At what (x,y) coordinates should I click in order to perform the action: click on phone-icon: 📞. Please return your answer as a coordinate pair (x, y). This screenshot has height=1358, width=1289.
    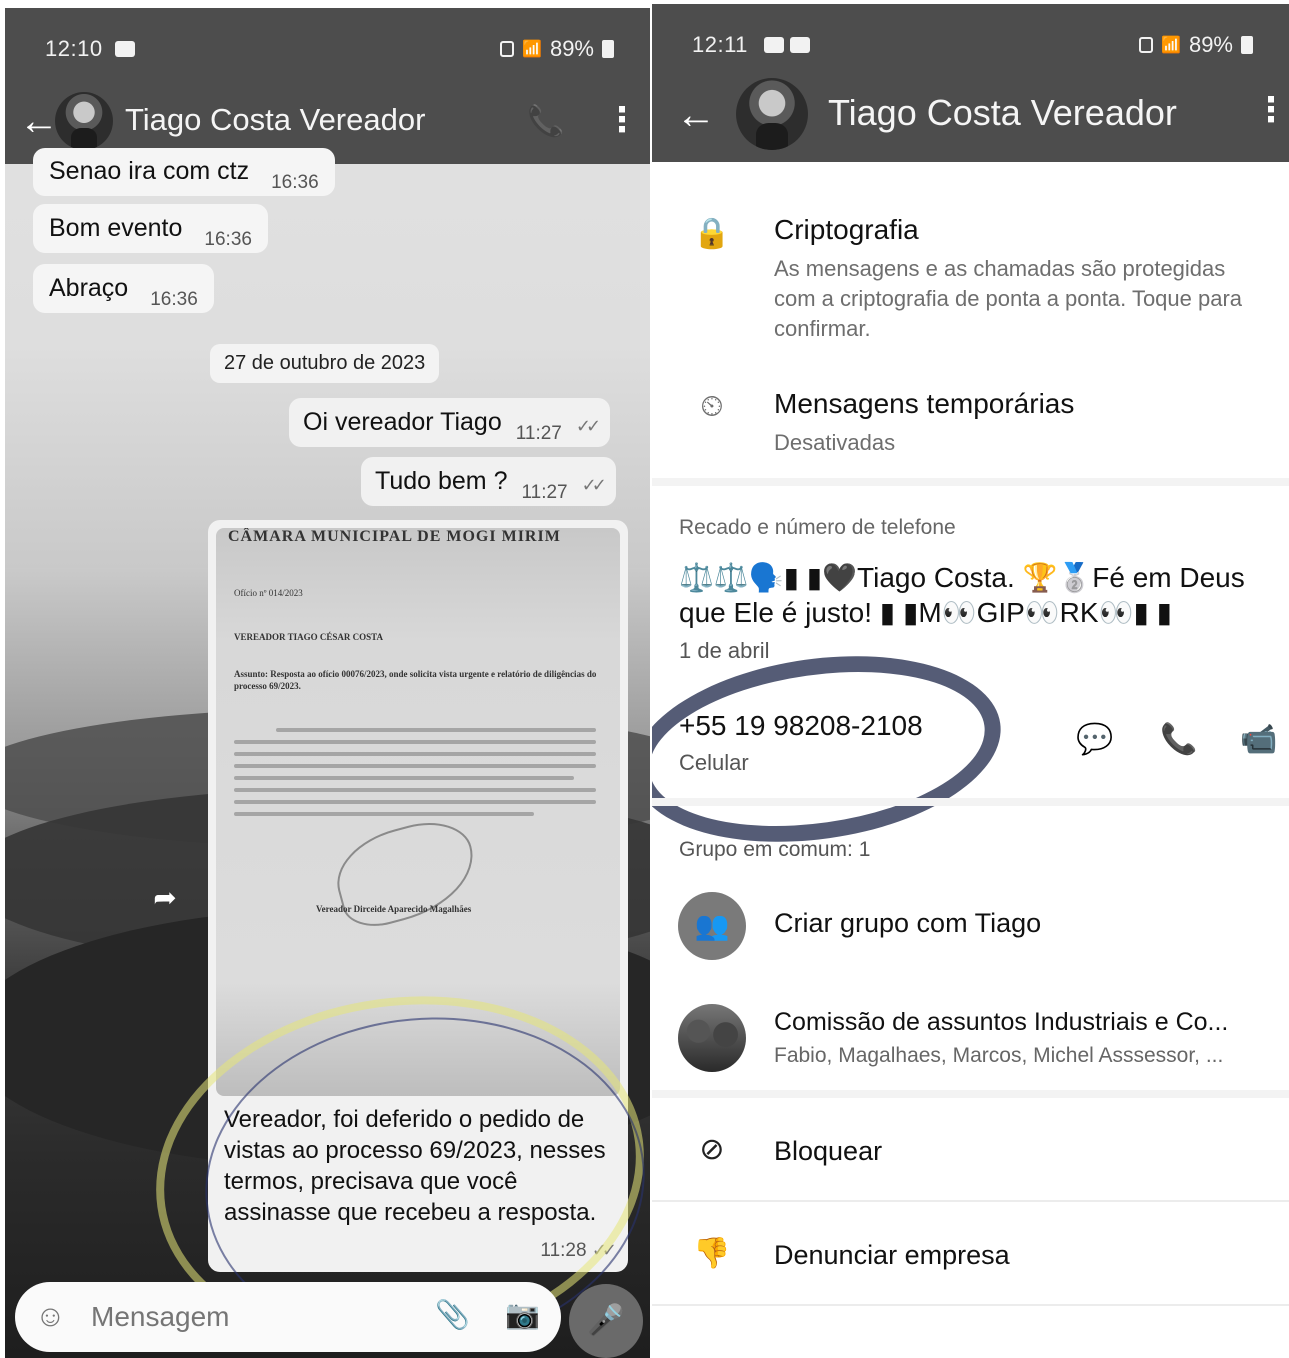
    Looking at the image, I should click on (1178, 739).